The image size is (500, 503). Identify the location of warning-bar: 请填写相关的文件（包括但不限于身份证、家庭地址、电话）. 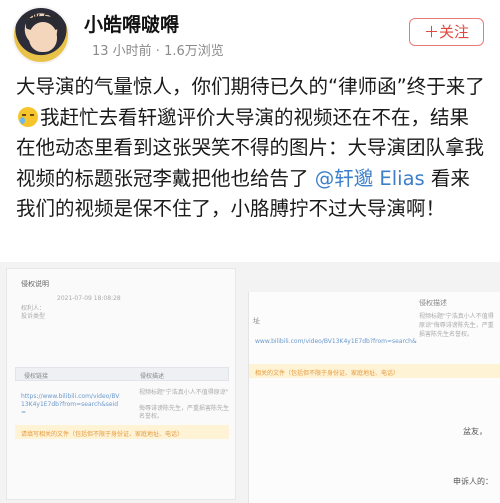
(122, 432).